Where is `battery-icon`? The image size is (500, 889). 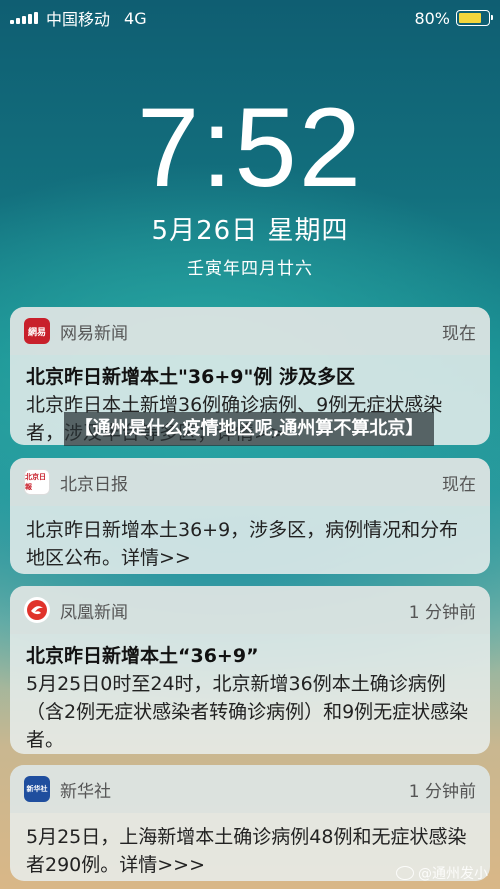
battery-icon is located at coordinates (474, 18).